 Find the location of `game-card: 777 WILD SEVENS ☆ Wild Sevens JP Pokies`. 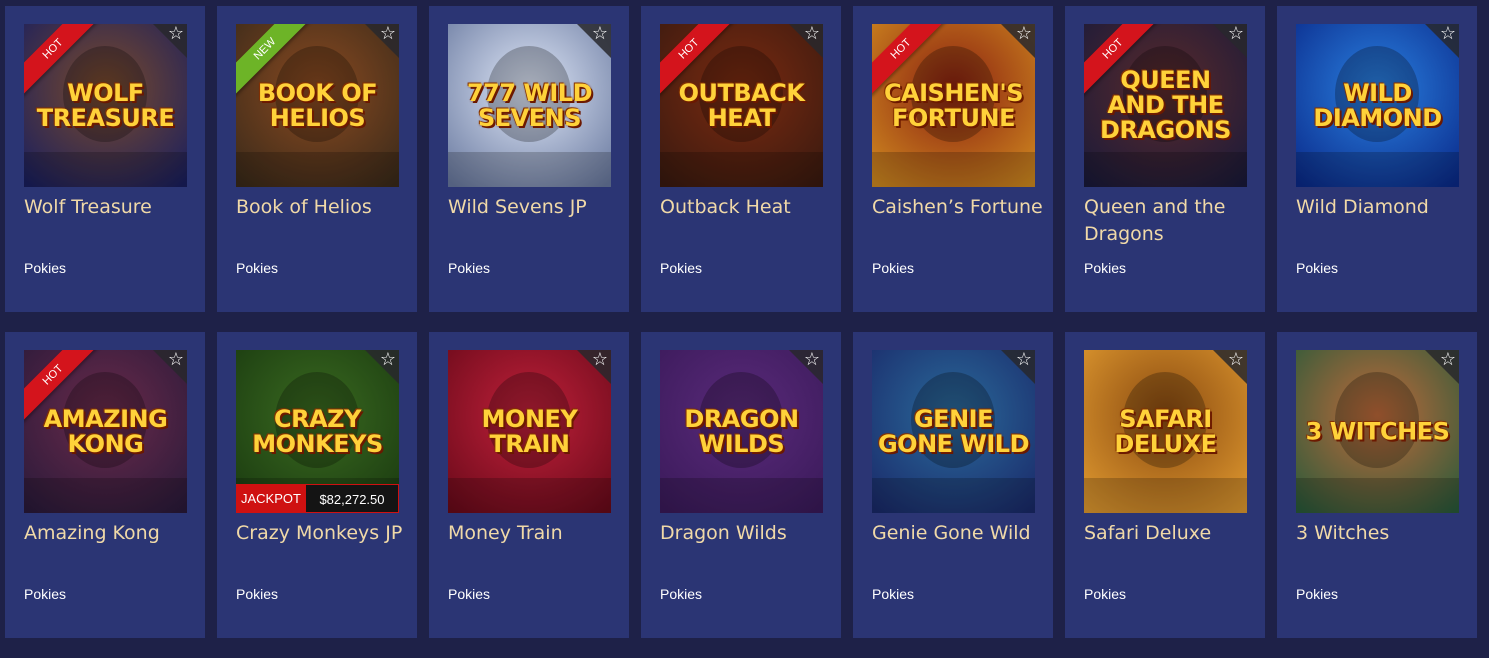

game-card: 777 WILD SEVENS ☆ Wild Sevens JP Pokies is located at coordinates (529, 159).